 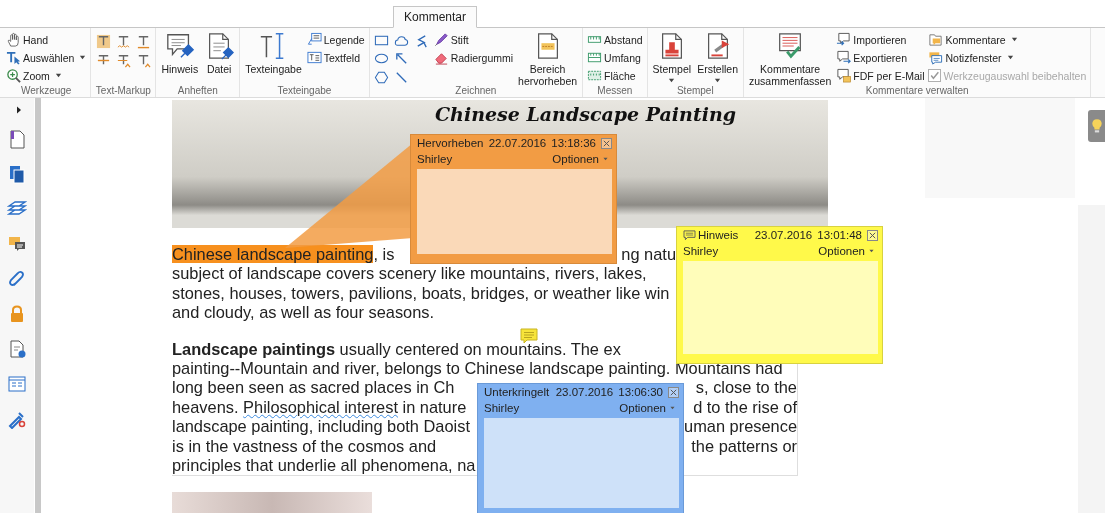 What do you see at coordinates (615, 75) in the screenshot?
I see `ribbon-button: Fläche` at bounding box center [615, 75].